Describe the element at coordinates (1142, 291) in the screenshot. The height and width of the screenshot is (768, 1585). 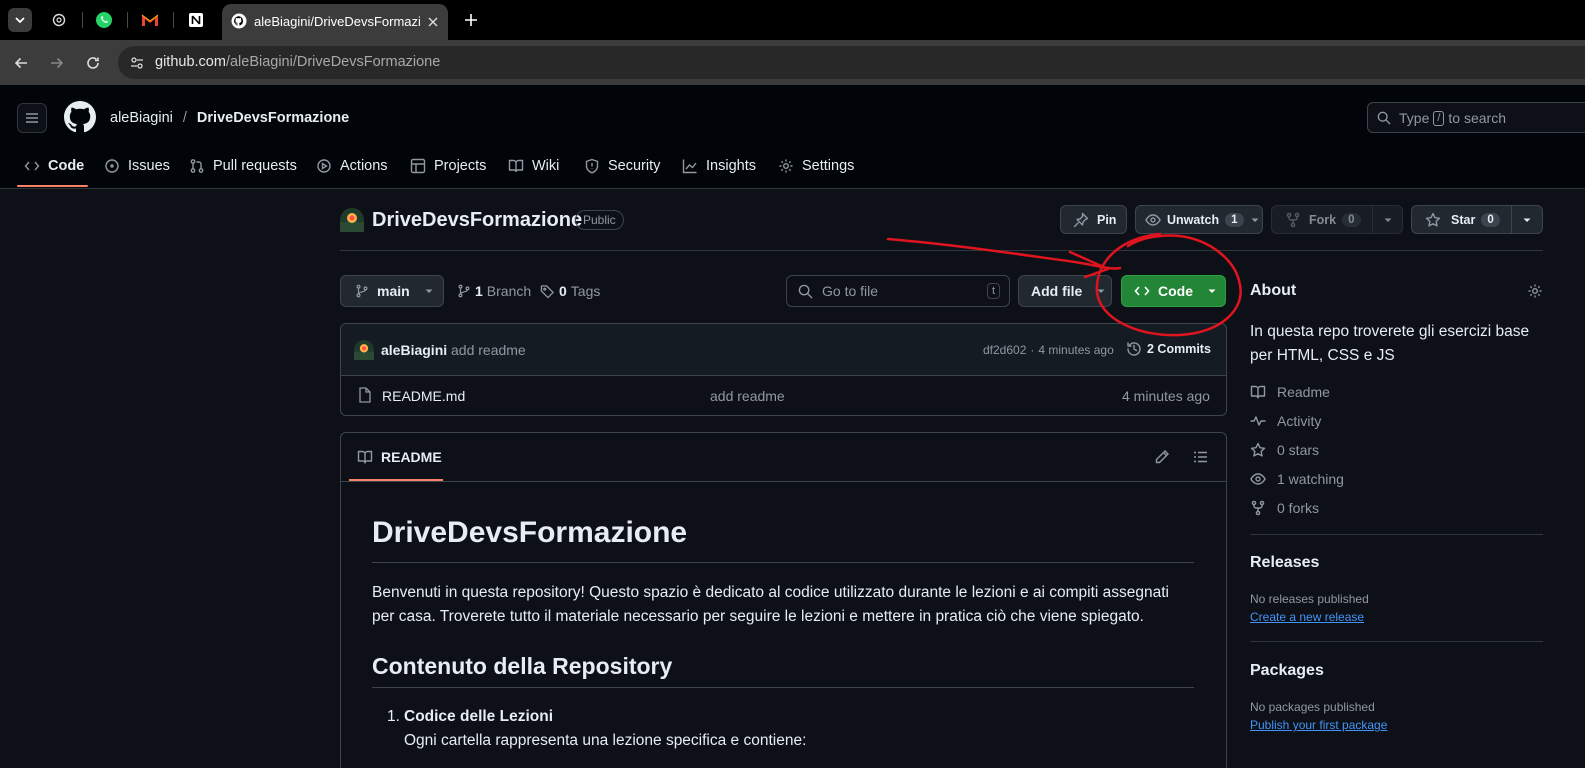
I see `code-icon` at that location.